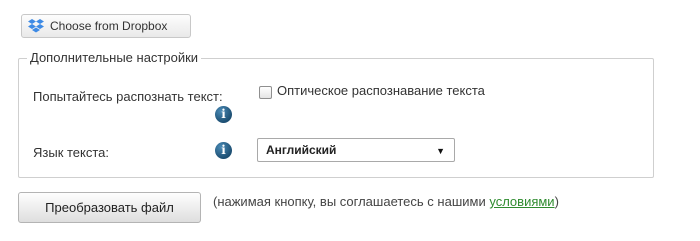  I want to click on dropbox-icon, so click(36, 26).